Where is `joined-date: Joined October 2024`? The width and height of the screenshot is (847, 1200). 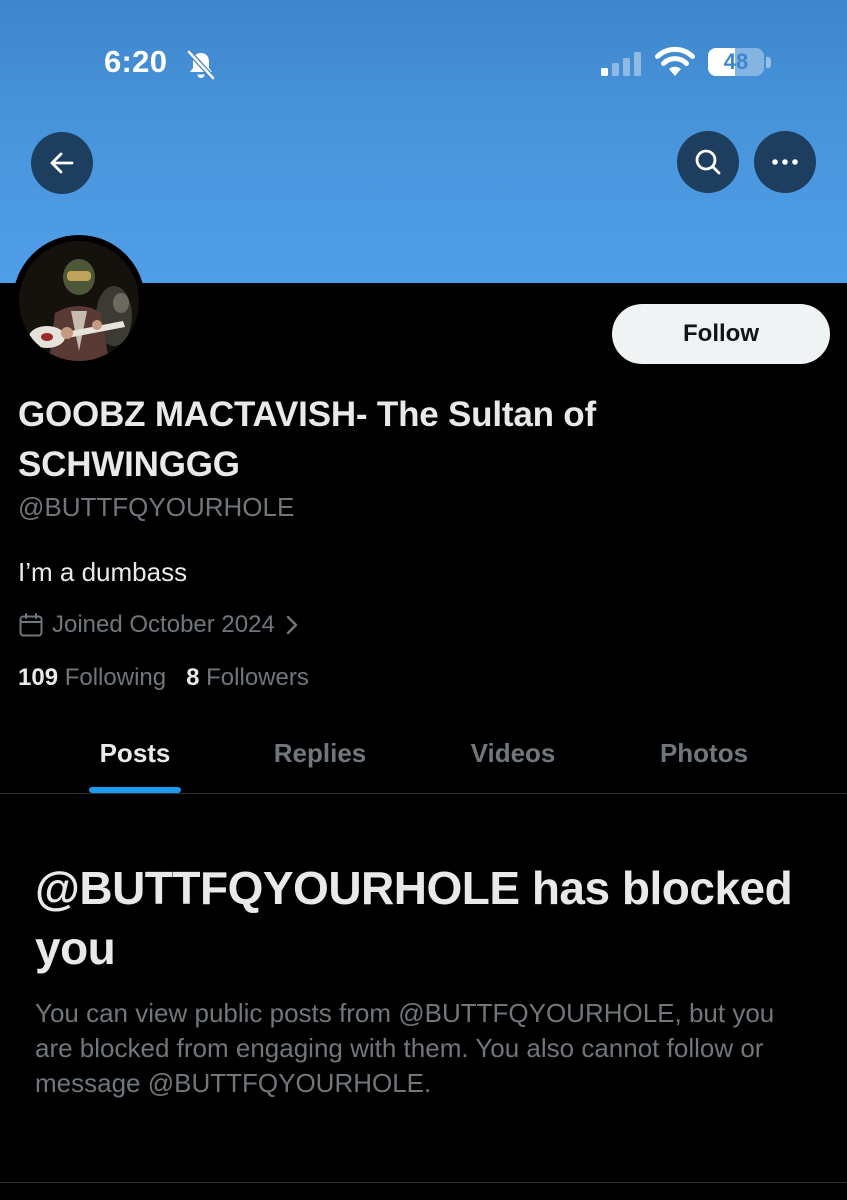
joined-date: Joined October 2024 is located at coordinates (158, 625).